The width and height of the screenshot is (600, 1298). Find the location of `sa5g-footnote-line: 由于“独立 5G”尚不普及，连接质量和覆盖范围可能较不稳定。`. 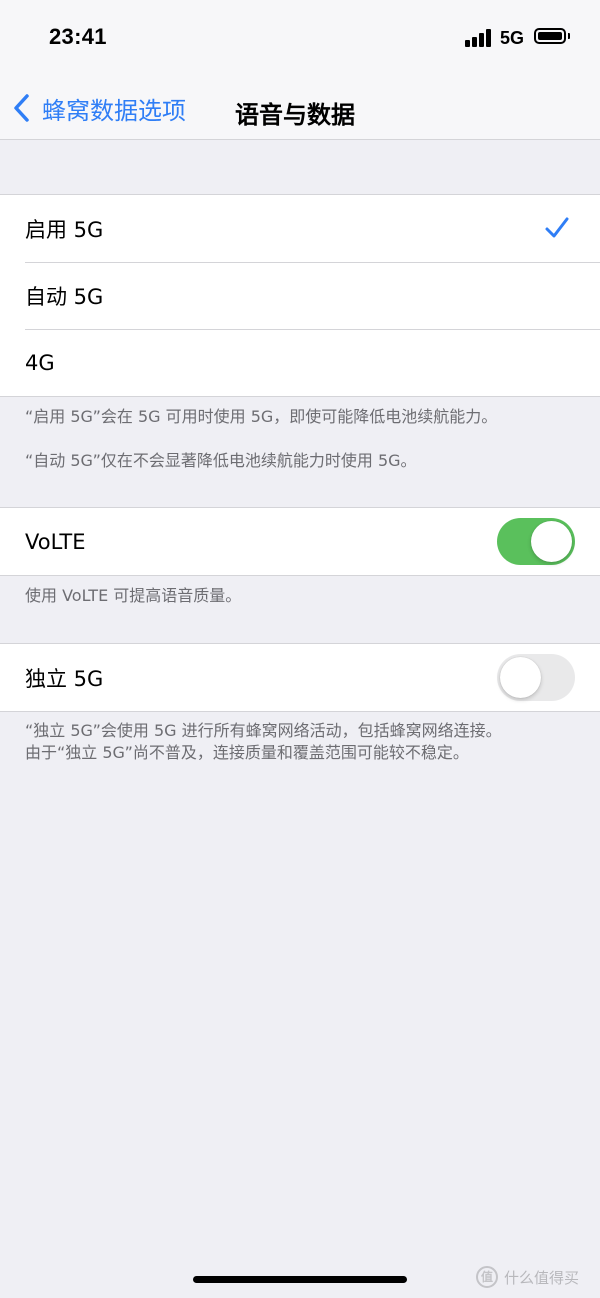

sa5g-footnote-line: 由于“独立 5G”尚不普及，连接质量和覆盖范围可能较不稳定。 is located at coordinates (247, 752).